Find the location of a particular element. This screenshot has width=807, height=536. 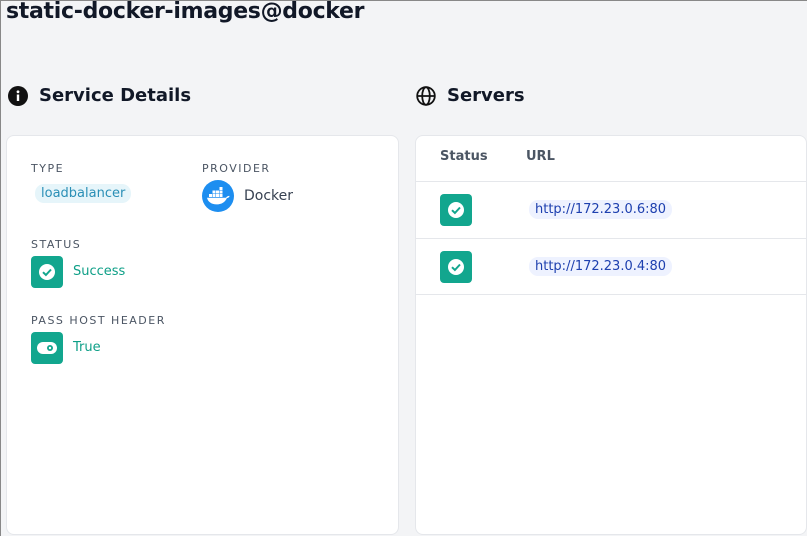

docker-icon is located at coordinates (218, 196).